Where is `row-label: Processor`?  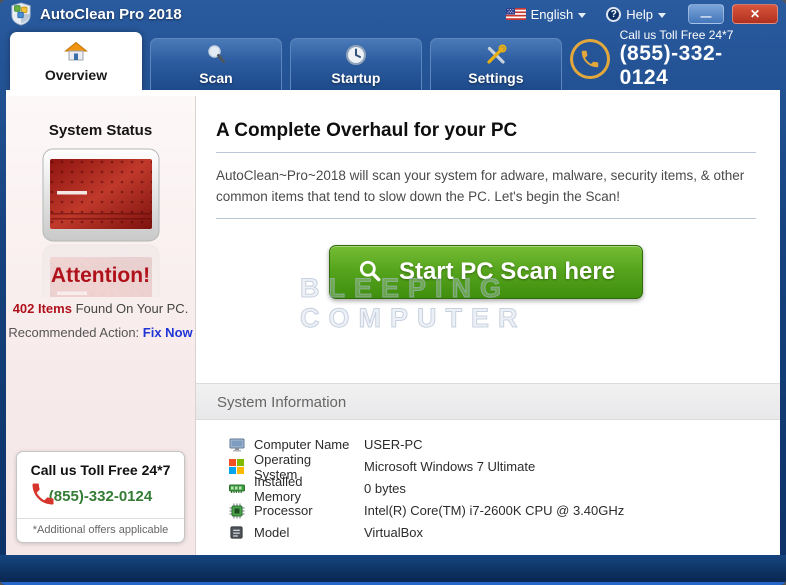
row-label: Processor is located at coordinates (283, 511).